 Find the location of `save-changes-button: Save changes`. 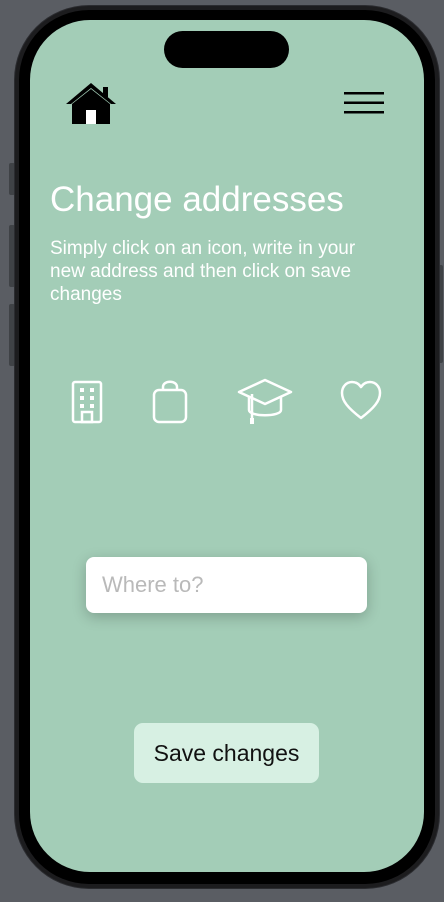

save-changes-button: Save changes is located at coordinates (226, 753).